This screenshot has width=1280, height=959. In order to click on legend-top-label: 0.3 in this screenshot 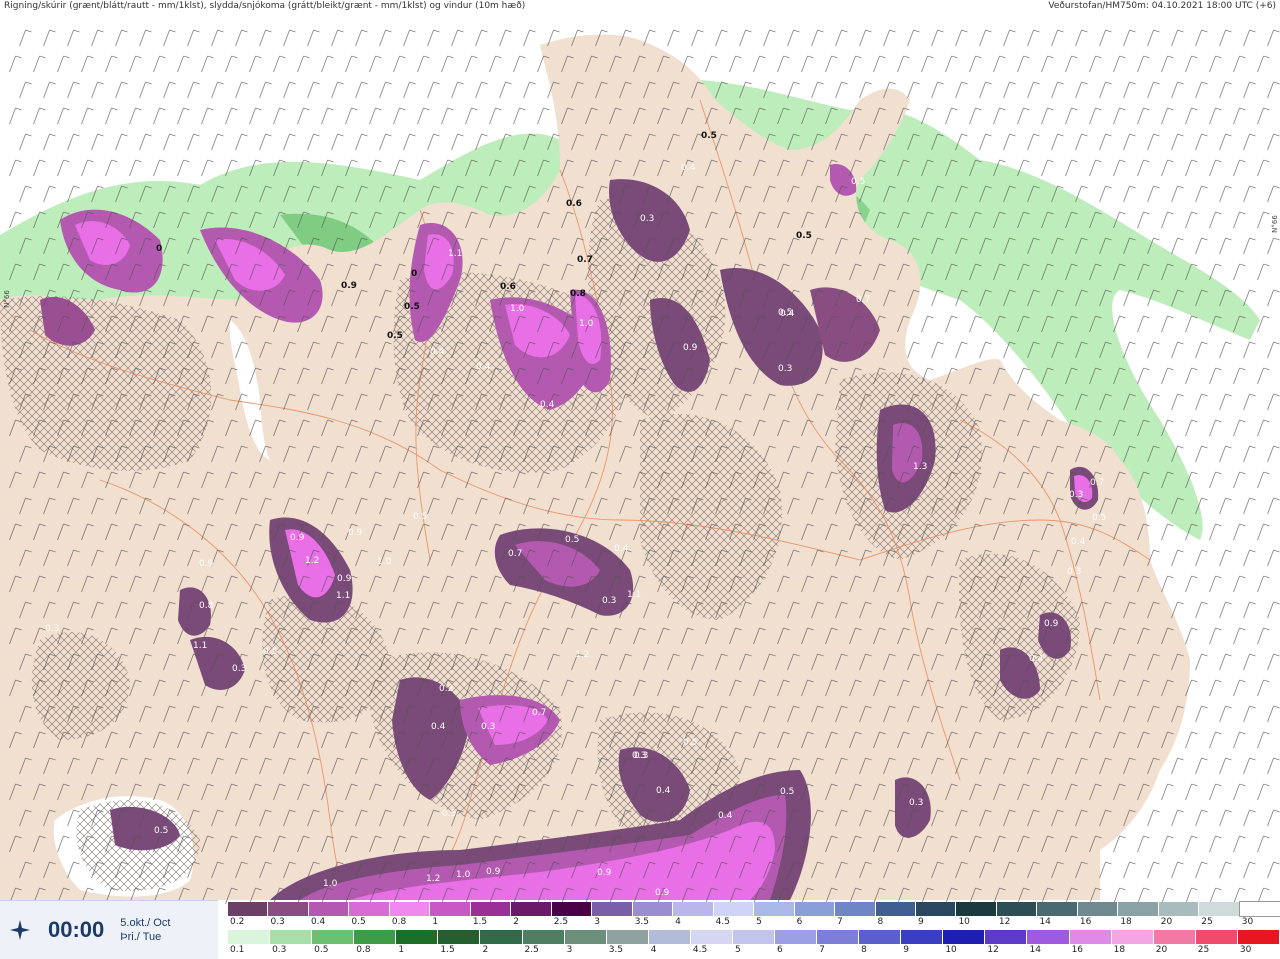, I will do `click(277, 922)`.